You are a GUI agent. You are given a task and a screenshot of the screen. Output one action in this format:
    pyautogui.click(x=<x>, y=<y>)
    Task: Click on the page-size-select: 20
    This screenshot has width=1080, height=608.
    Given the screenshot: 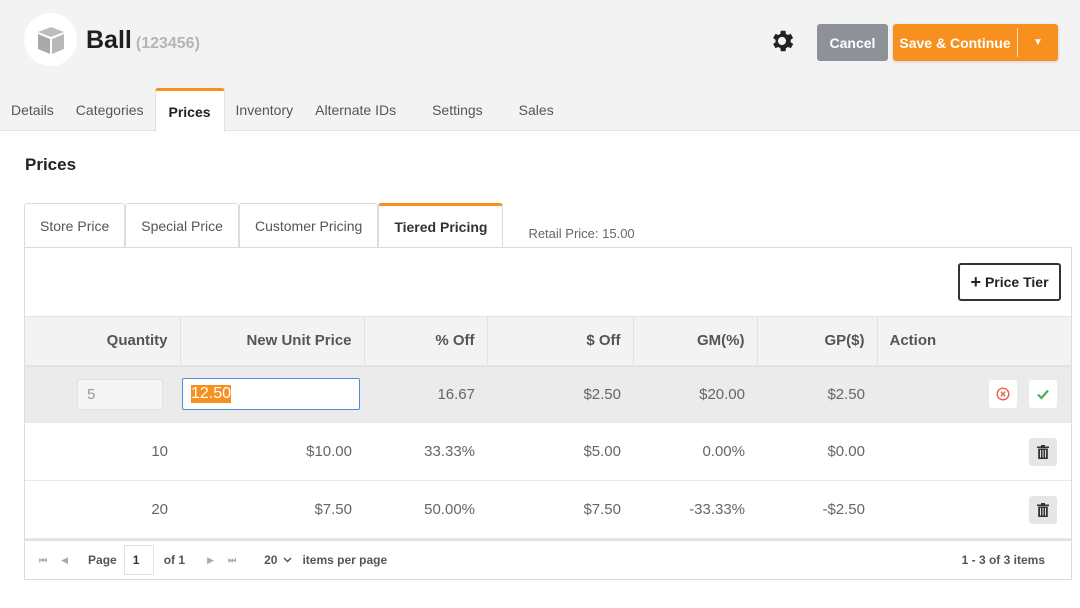 What is the action you would take?
    pyautogui.click(x=278, y=560)
    